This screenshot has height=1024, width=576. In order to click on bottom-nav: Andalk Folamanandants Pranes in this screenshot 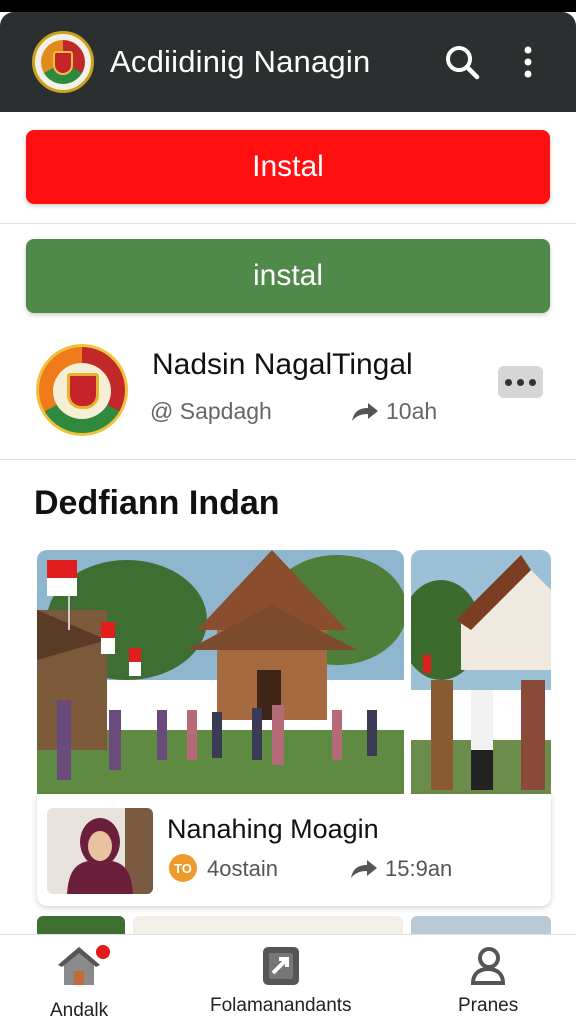, I will do `click(288, 979)`.